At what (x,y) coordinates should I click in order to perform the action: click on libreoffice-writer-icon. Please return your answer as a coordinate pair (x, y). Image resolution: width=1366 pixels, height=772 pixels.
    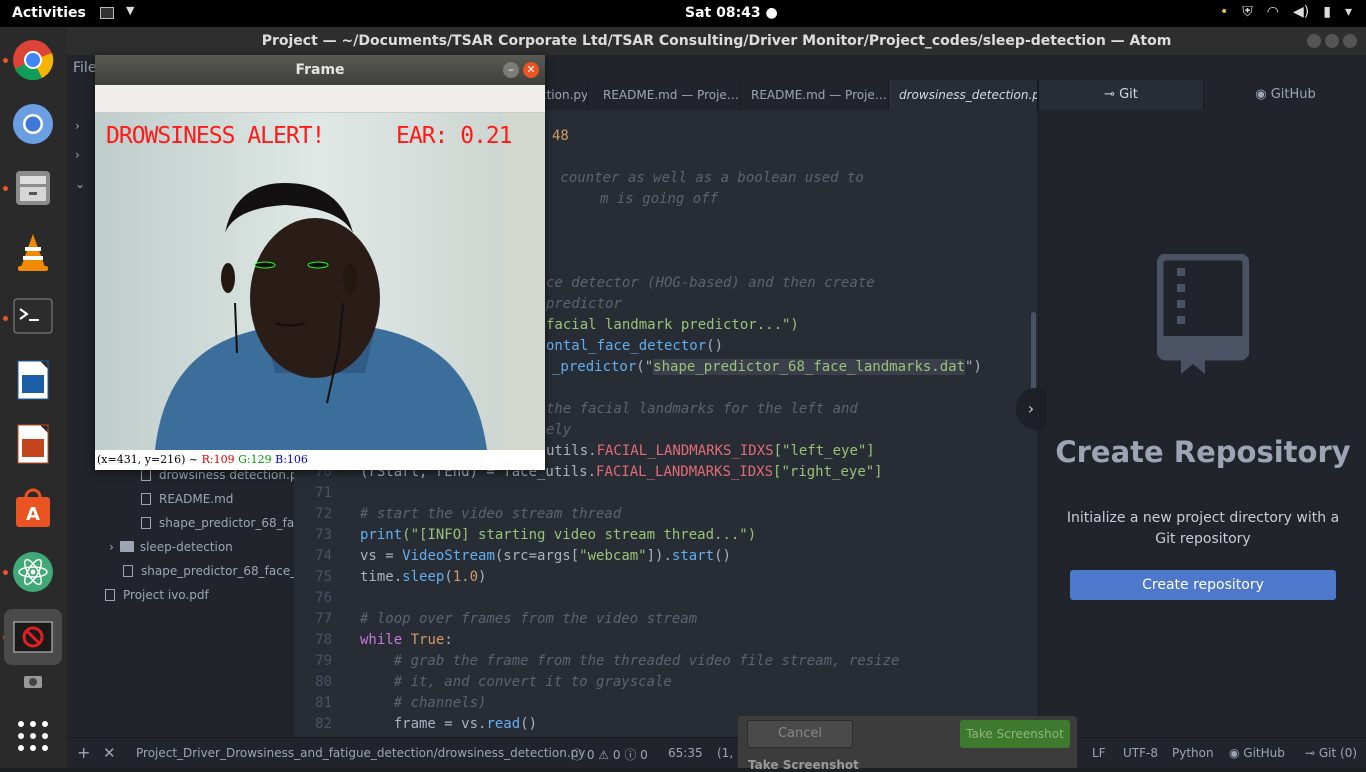
    Looking at the image, I should click on (33, 380).